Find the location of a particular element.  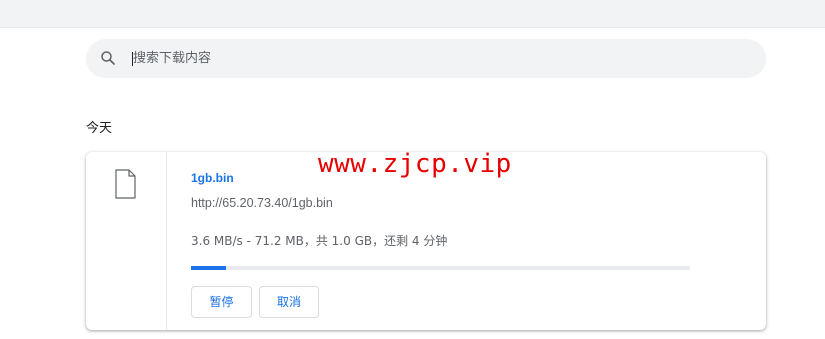

watermark-text: www.zjcp.vip is located at coordinates (415, 164).